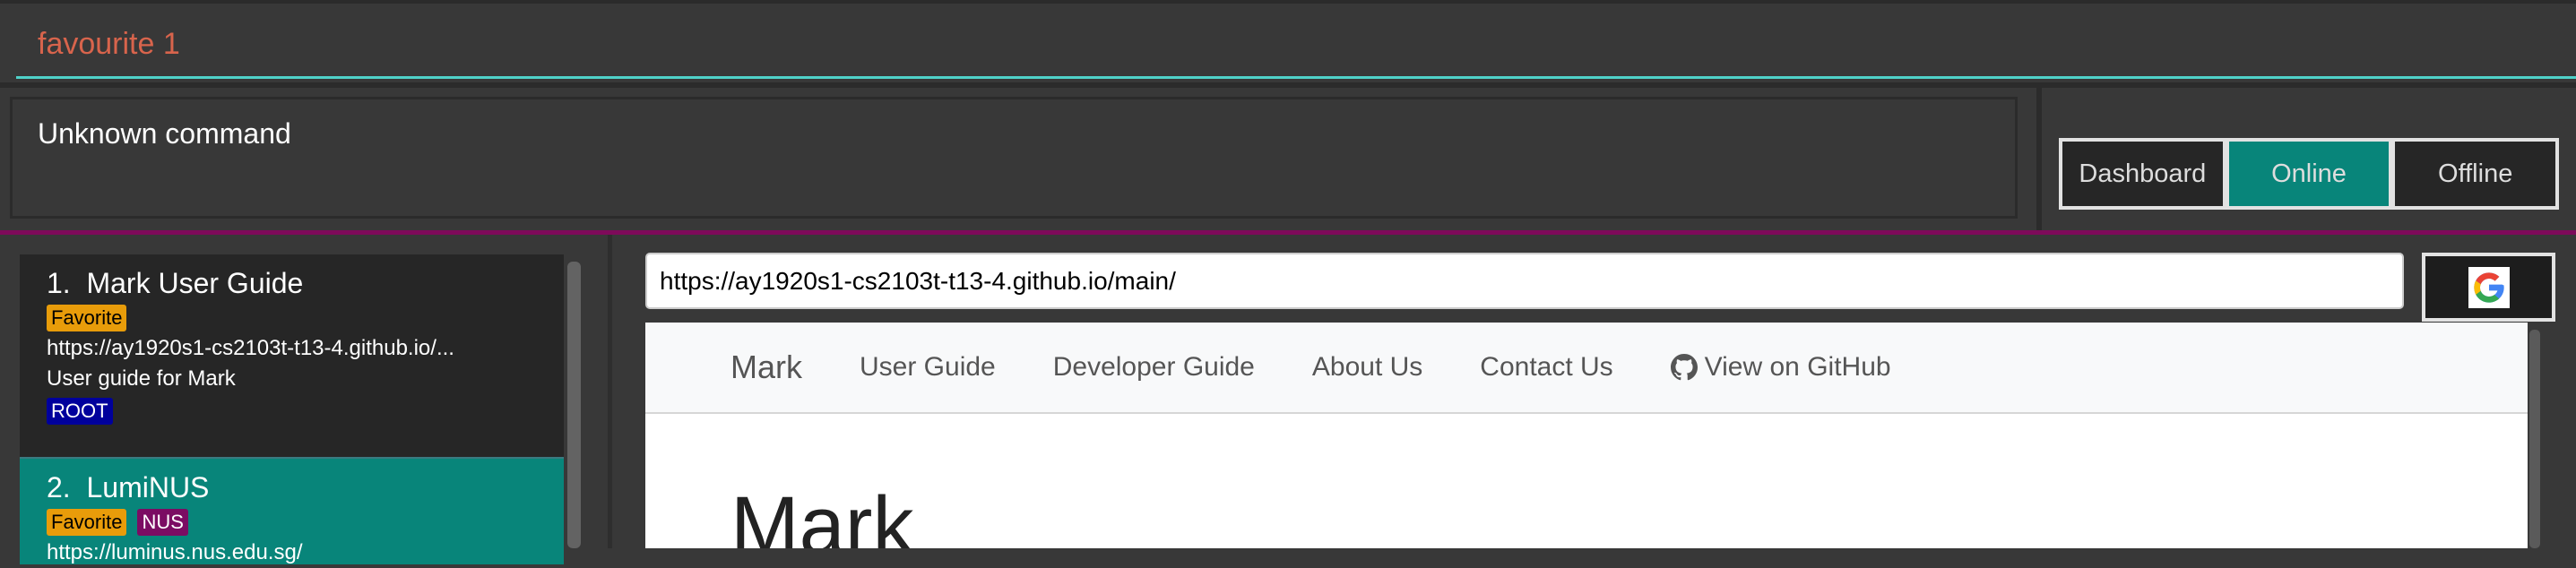  I want to click on nav-about-us: About Us, so click(1367, 367).